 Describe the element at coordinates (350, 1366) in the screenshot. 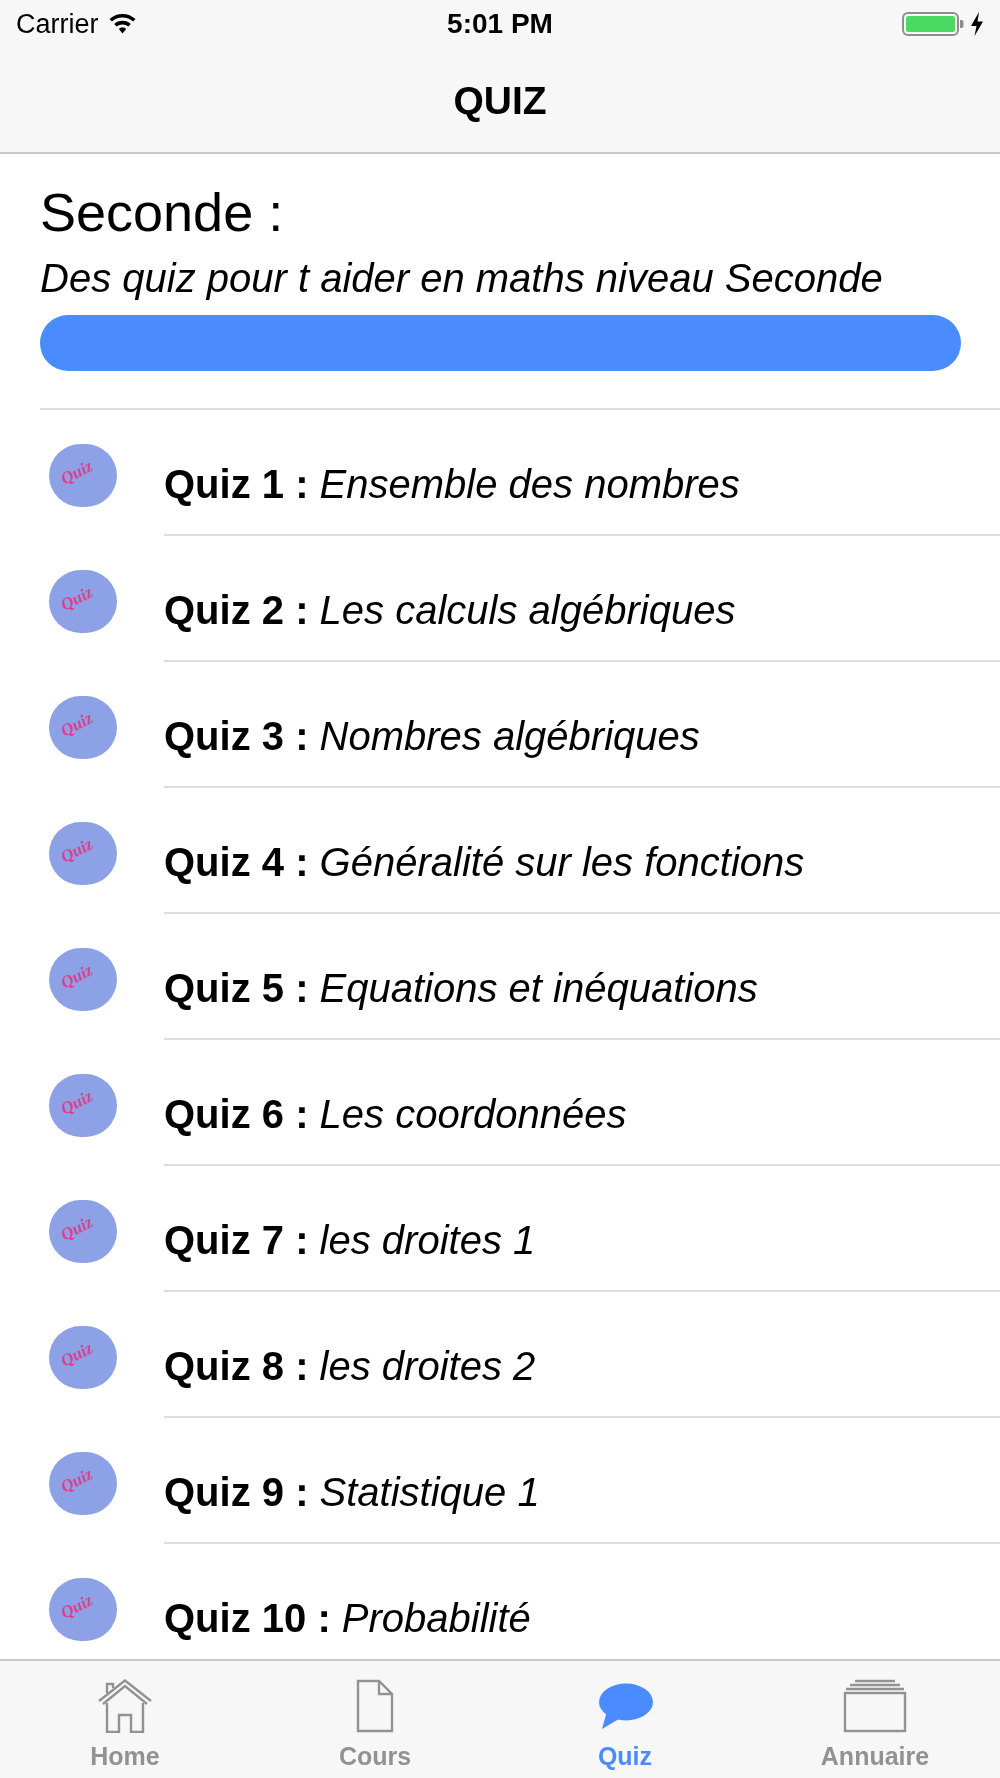

I see `quiz-title: Quiz 8 : les droites 2` at that location.